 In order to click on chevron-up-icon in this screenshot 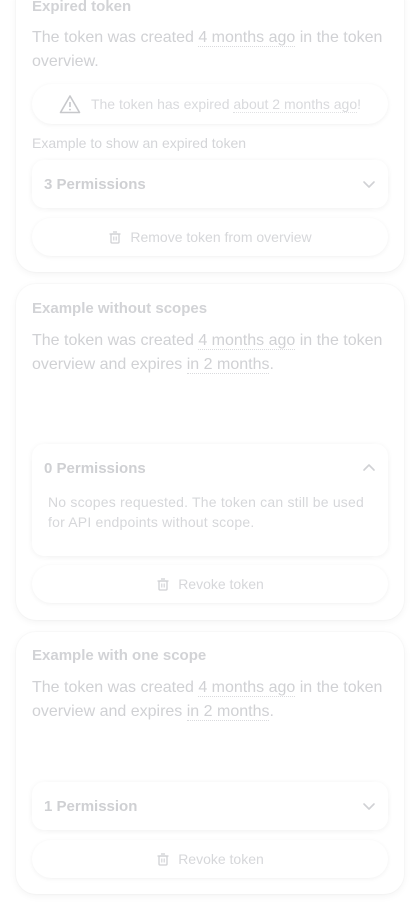, I will do `click(369, 468)`.